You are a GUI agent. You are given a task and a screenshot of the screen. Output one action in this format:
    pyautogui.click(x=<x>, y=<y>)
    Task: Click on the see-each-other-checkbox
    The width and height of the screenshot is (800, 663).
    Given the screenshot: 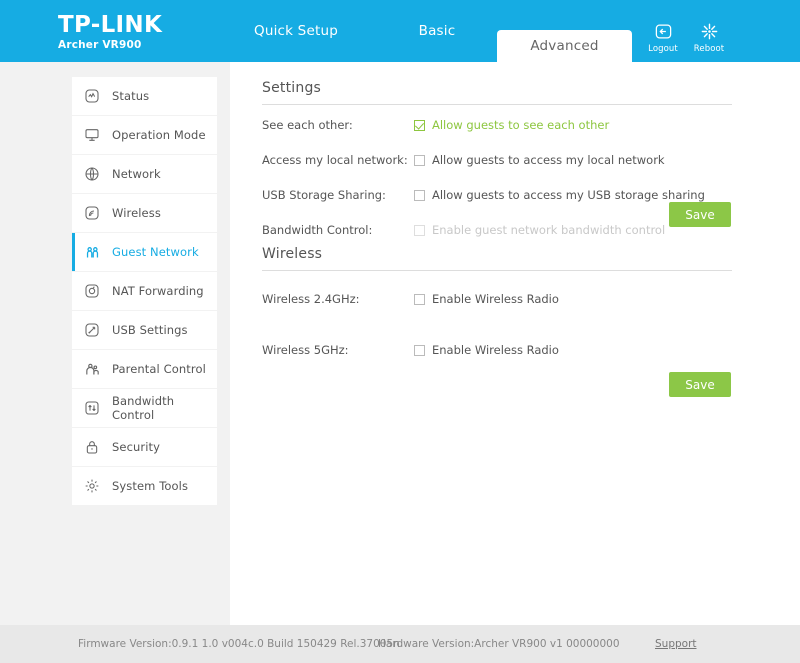 What is the action you would take?
    pyautogui.click(x=419, y=125)
    